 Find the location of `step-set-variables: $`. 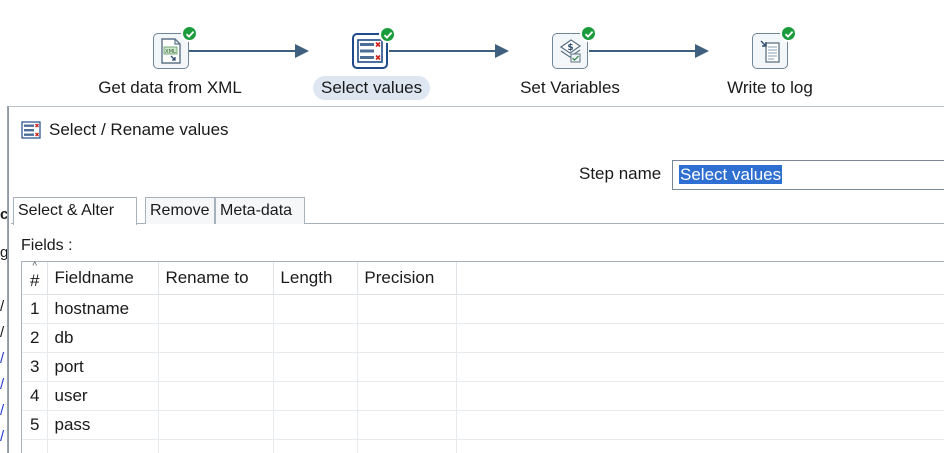

step-set-variables: $ is located at coordinates (574, 47).